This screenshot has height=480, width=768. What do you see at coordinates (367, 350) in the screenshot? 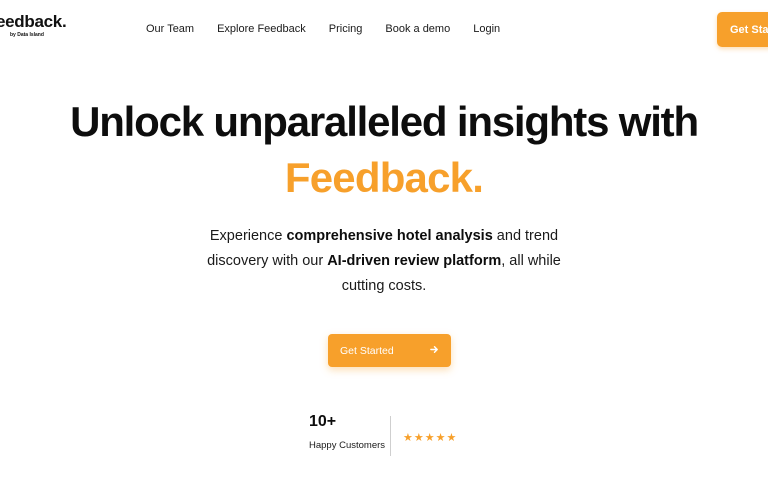
I see `hero-get-started-label: Get Started` at bounding box center [367, 350].